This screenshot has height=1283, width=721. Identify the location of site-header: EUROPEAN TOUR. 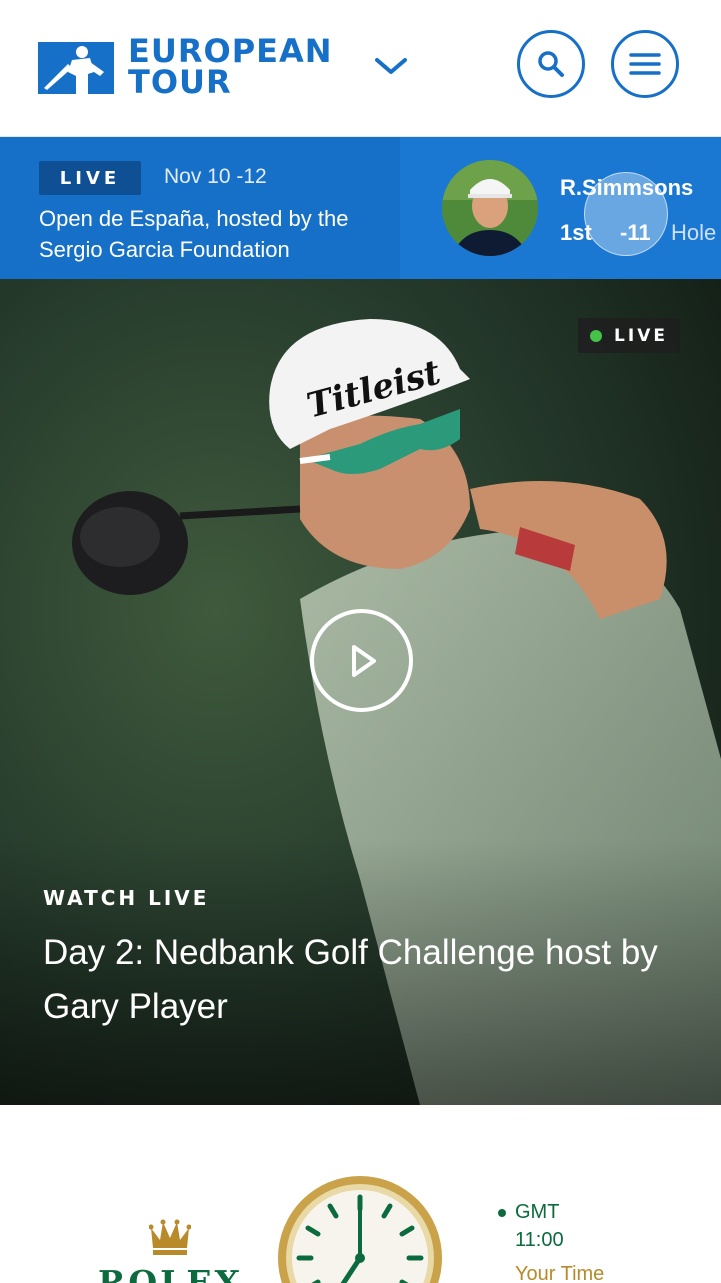
(360, 68).